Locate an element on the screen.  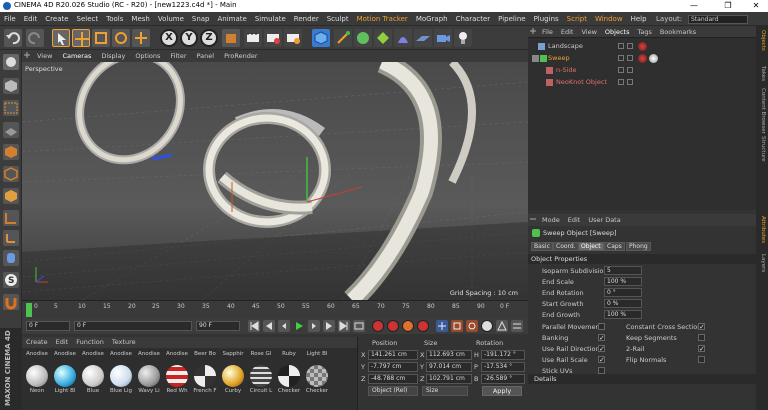
keyframe-selection-icon is located at coordinates (408, 326).